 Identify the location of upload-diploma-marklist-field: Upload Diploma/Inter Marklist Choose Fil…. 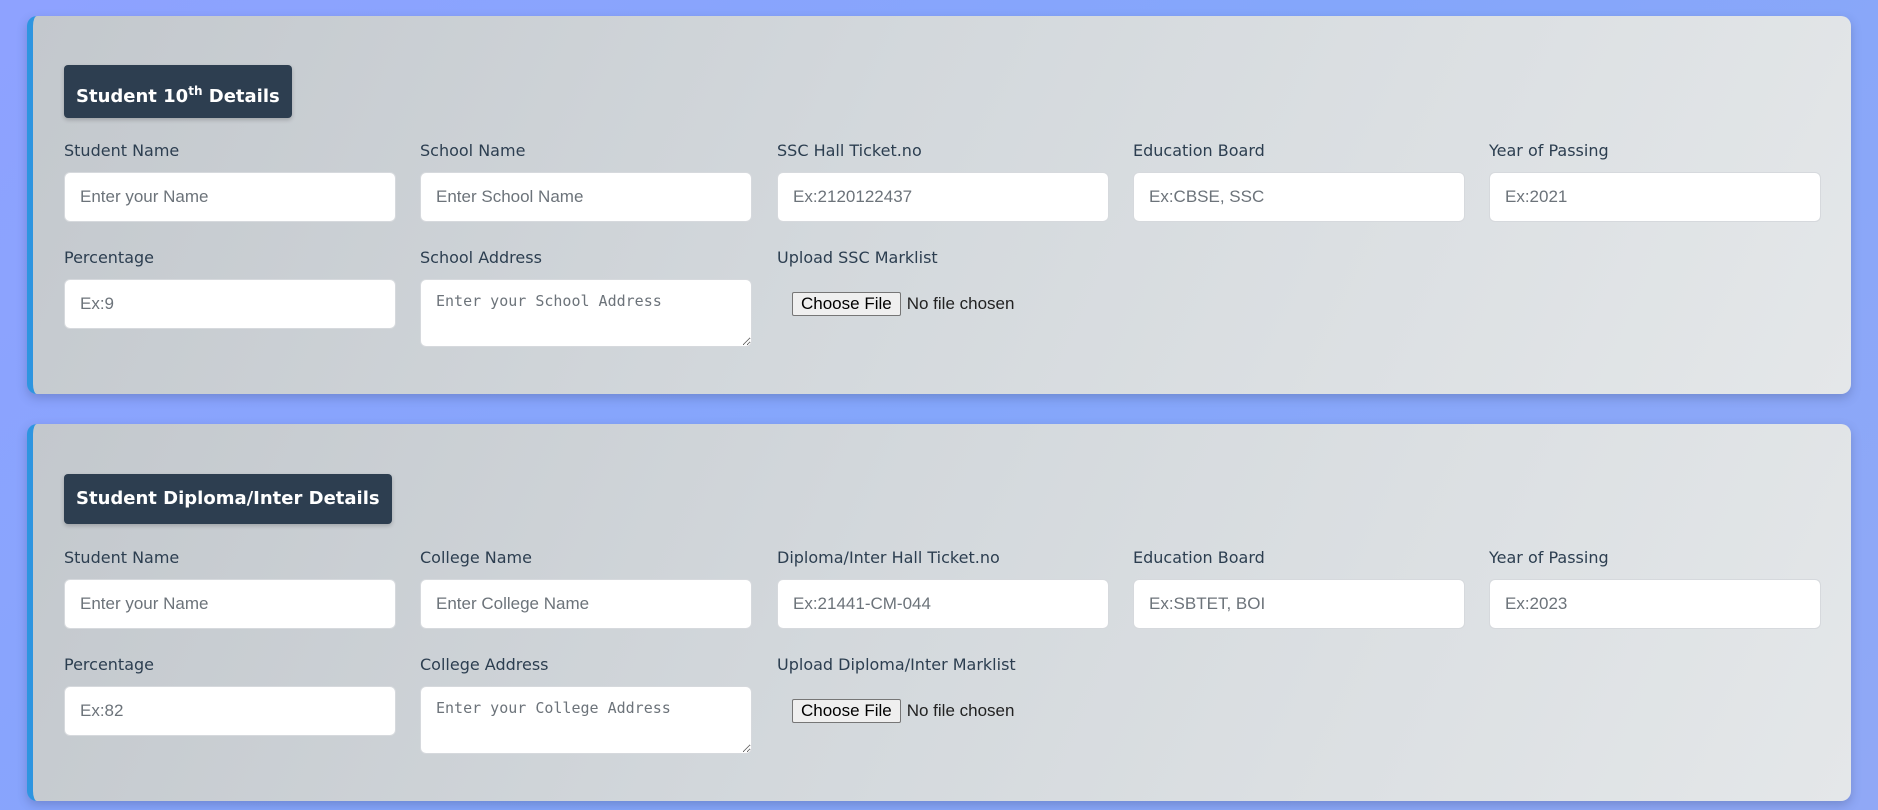
(943, 695).